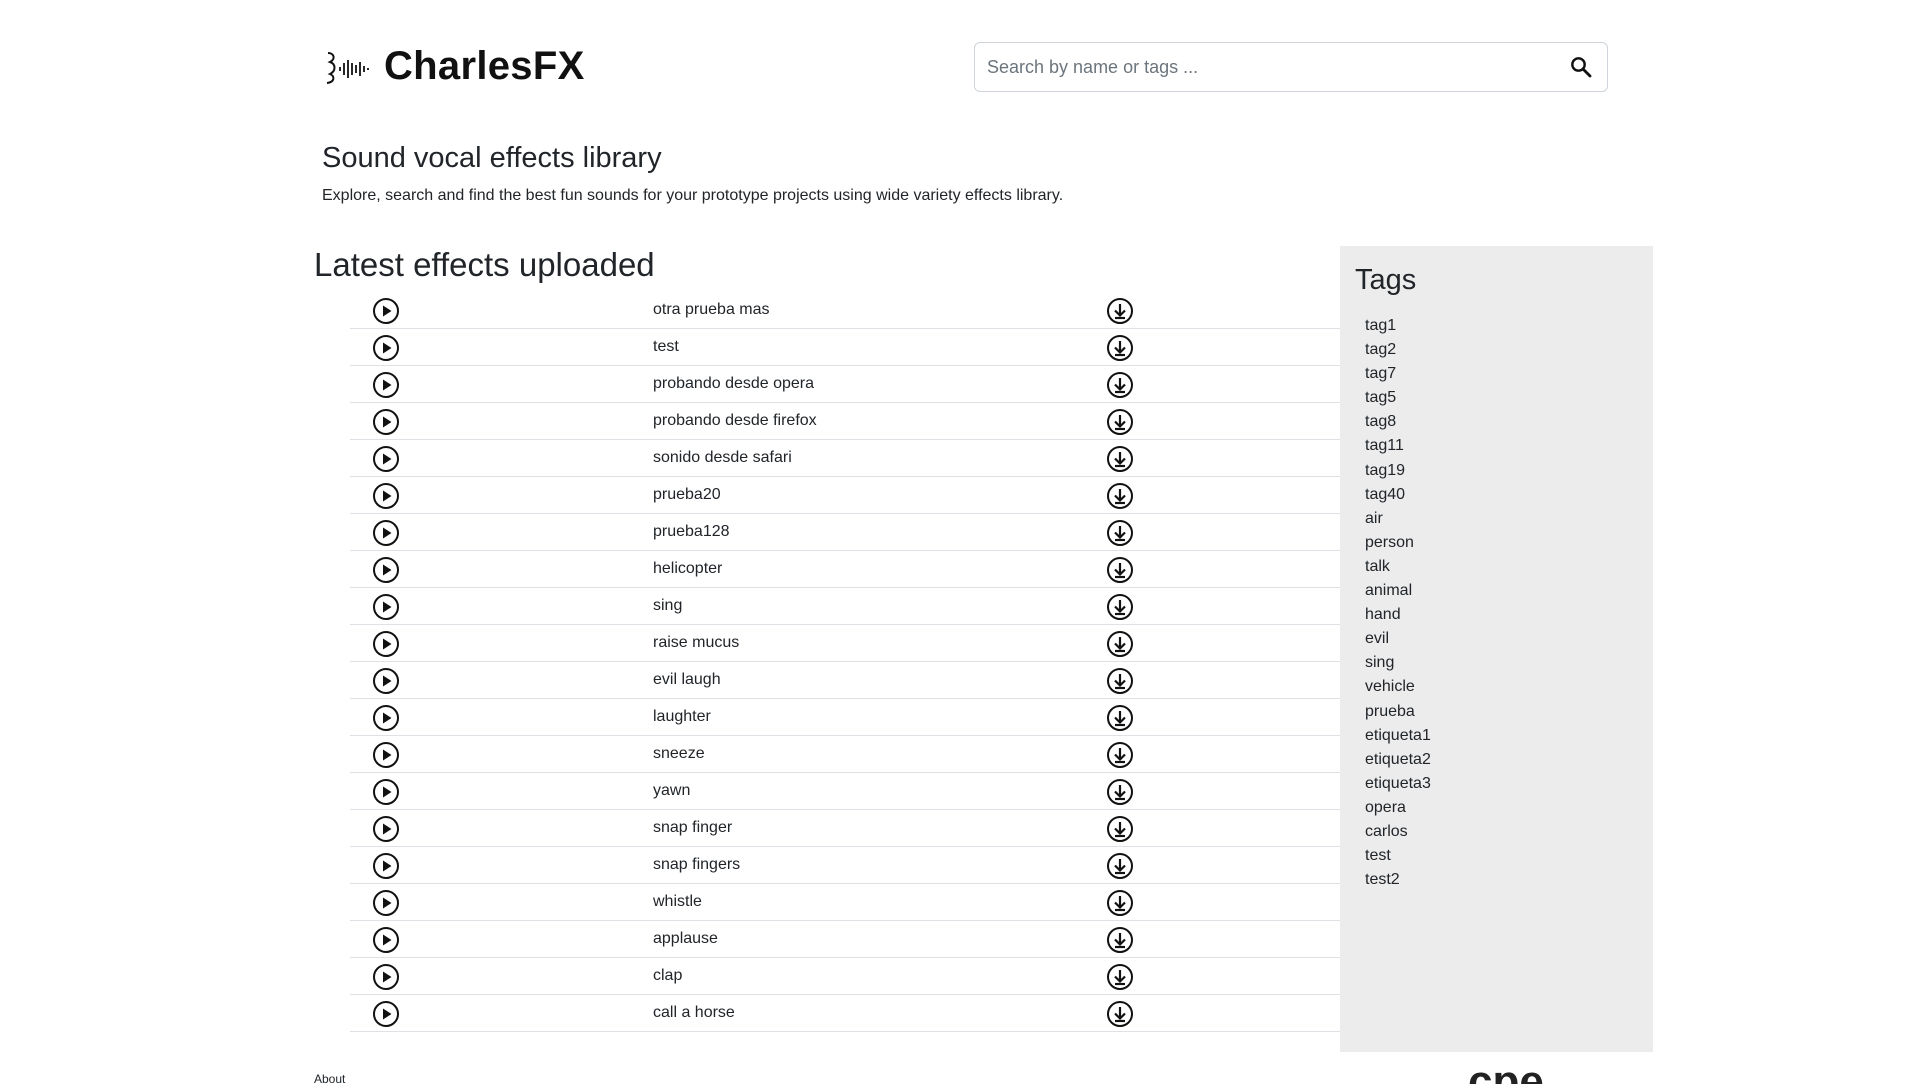  Describe the element at coordinates (845, 495) in the screenshot. I see `effect-row: prueba20` at that location.